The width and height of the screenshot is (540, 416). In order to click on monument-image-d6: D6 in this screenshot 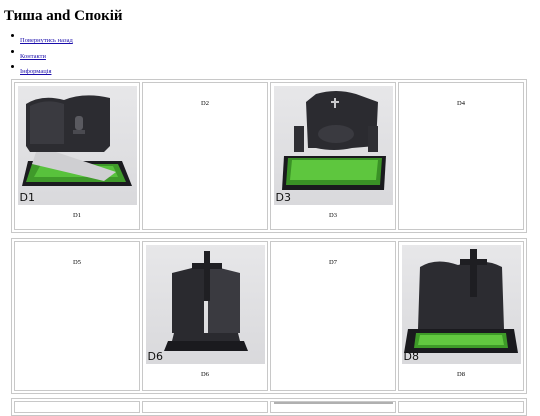, I will do `click(205, 304)`.